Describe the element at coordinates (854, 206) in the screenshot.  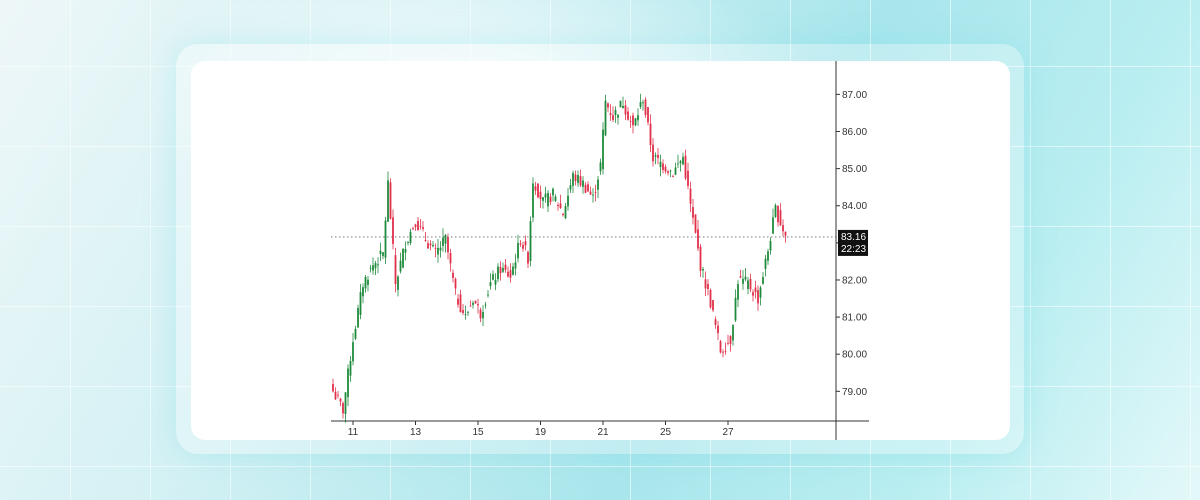
I see `y-tick-label: 84.00` at that location.